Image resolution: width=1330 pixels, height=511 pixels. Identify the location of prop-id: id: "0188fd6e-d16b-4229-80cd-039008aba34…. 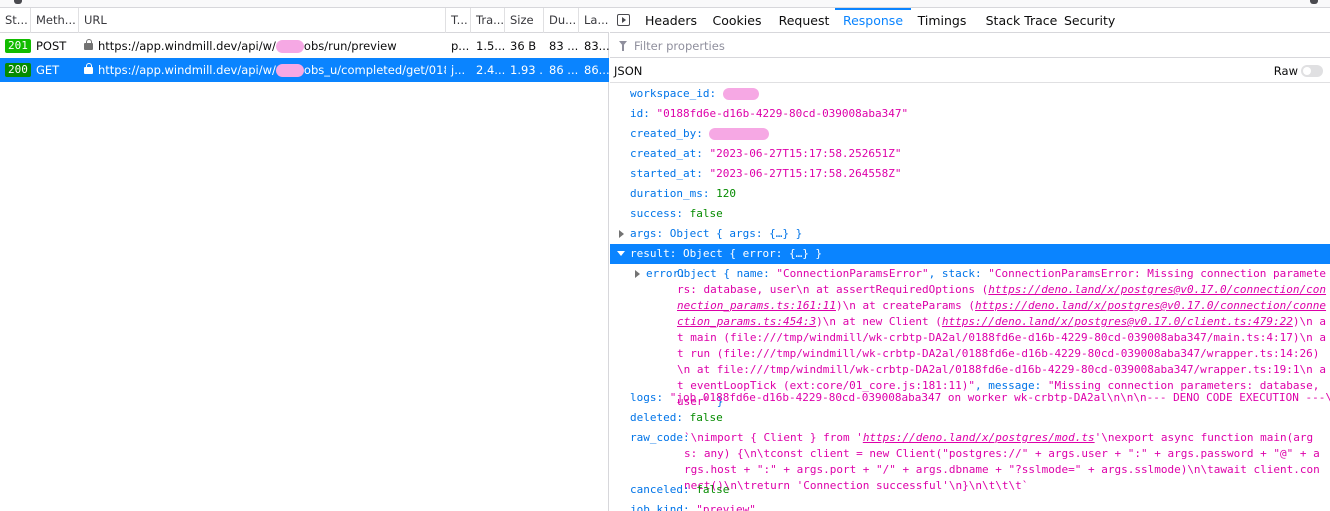
(769, 113).